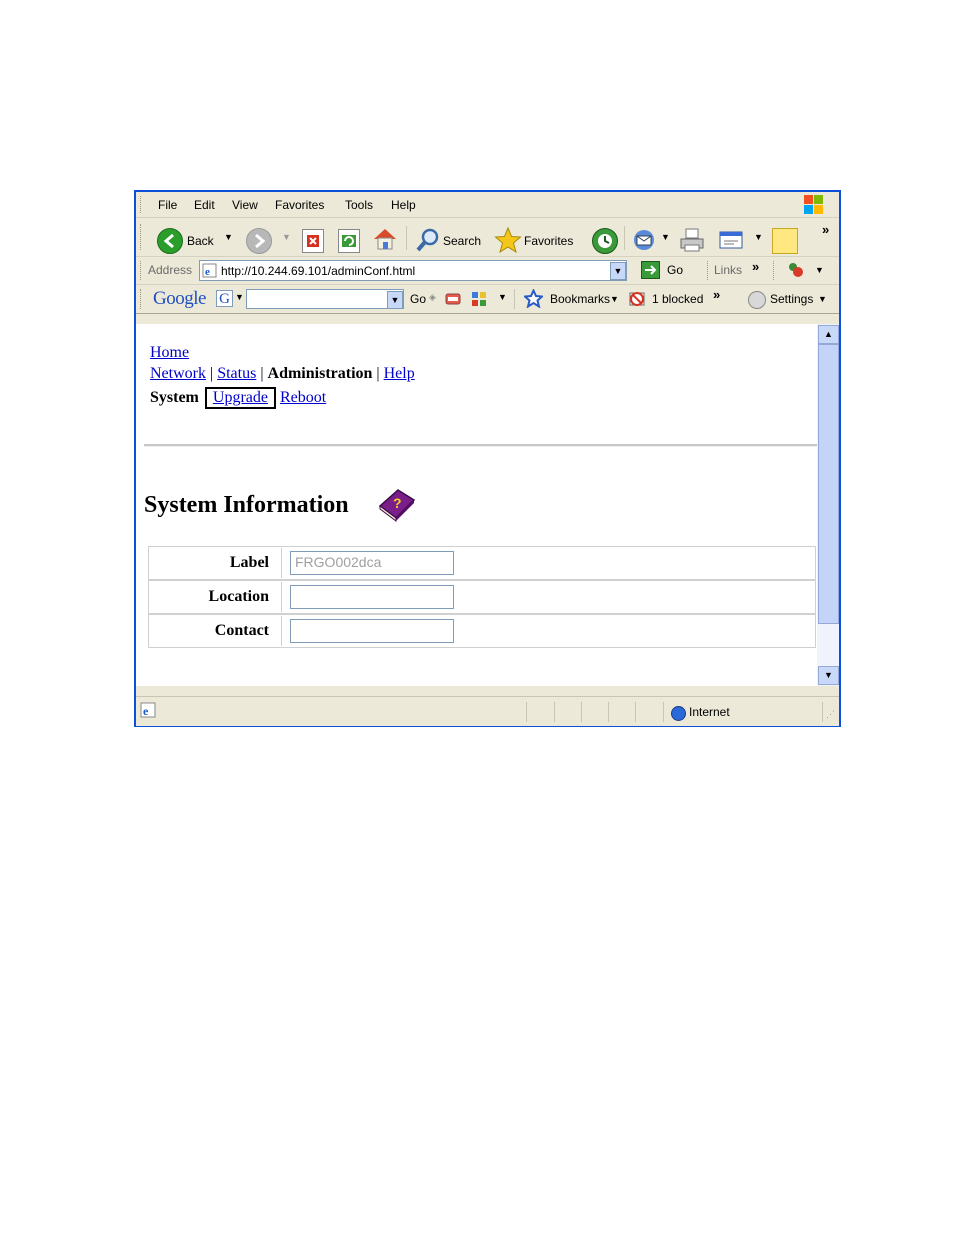 The image size is (954, 1235). Describe the element at coordinates (828, 675) in the screenshot. I see `scroll-down-icon: ▼` at that location.